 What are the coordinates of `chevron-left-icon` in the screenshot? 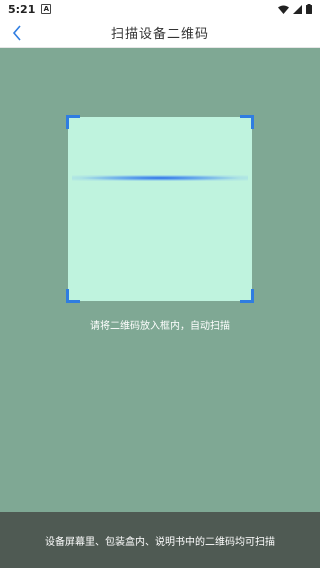 It's located at (16, 33).